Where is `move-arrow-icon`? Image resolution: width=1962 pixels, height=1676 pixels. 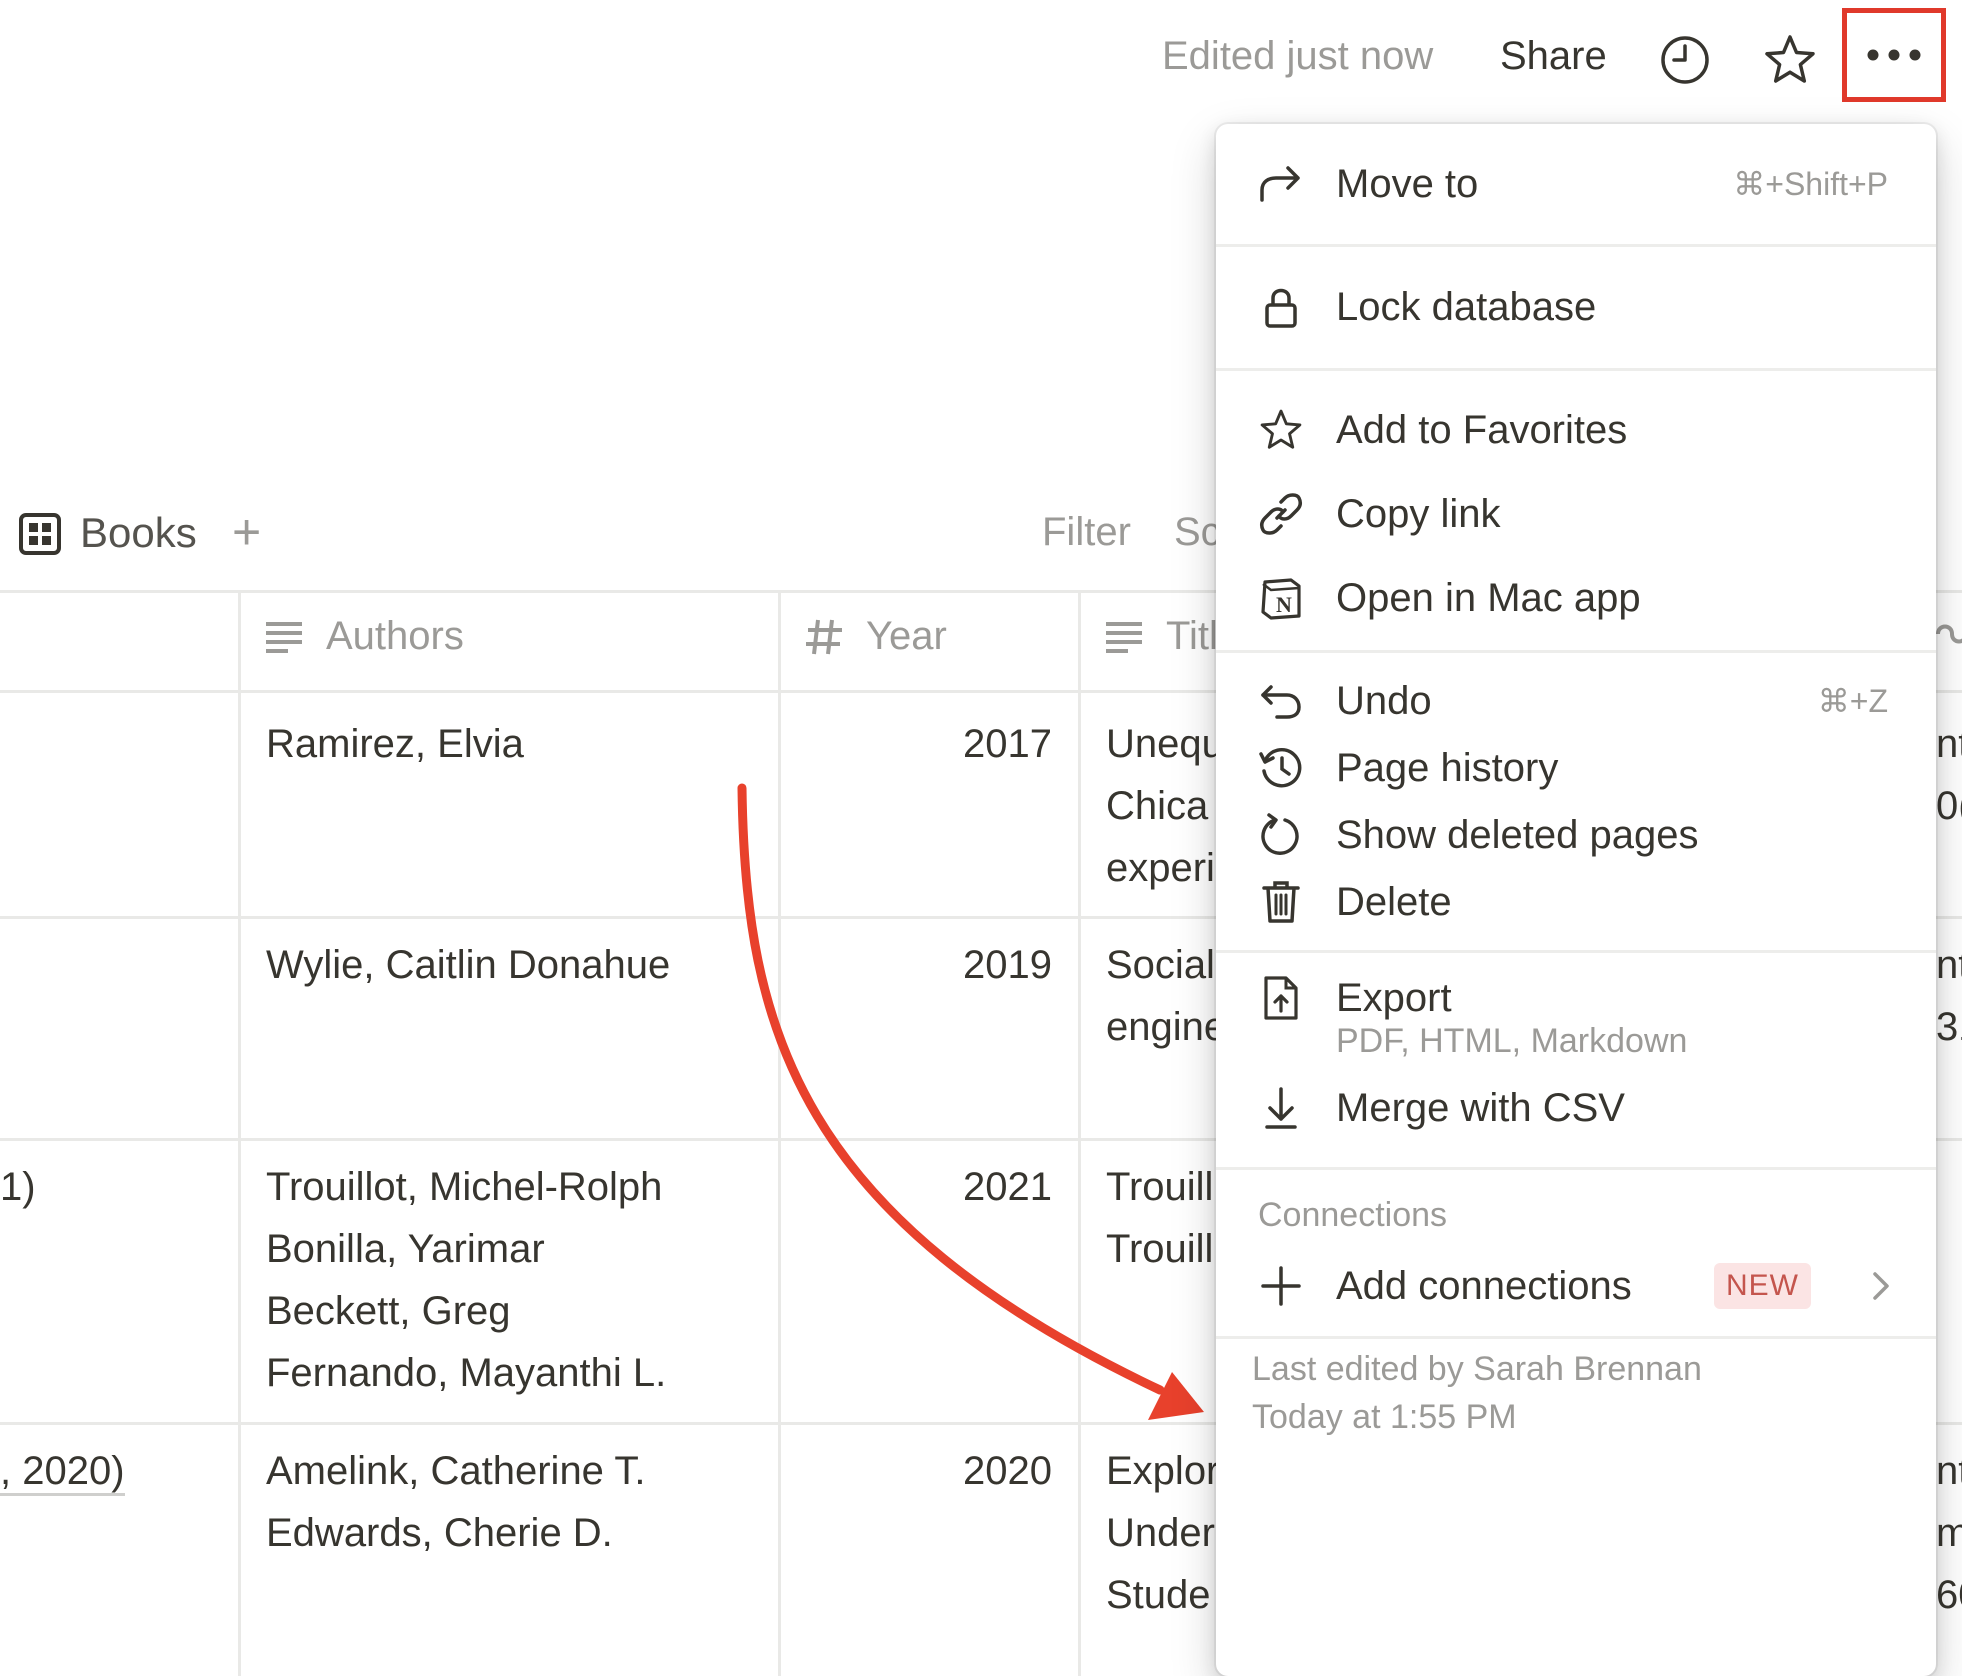 move-arrow-icon is located at coordinates (1281, 184).